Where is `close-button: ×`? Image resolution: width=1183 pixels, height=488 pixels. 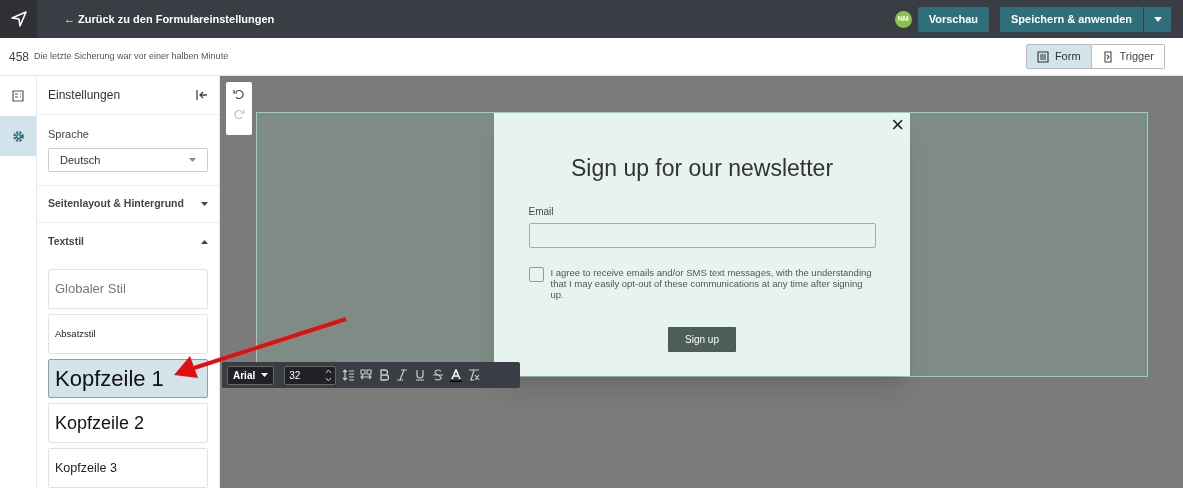 close-button: × is located at coordinates (897, 125).